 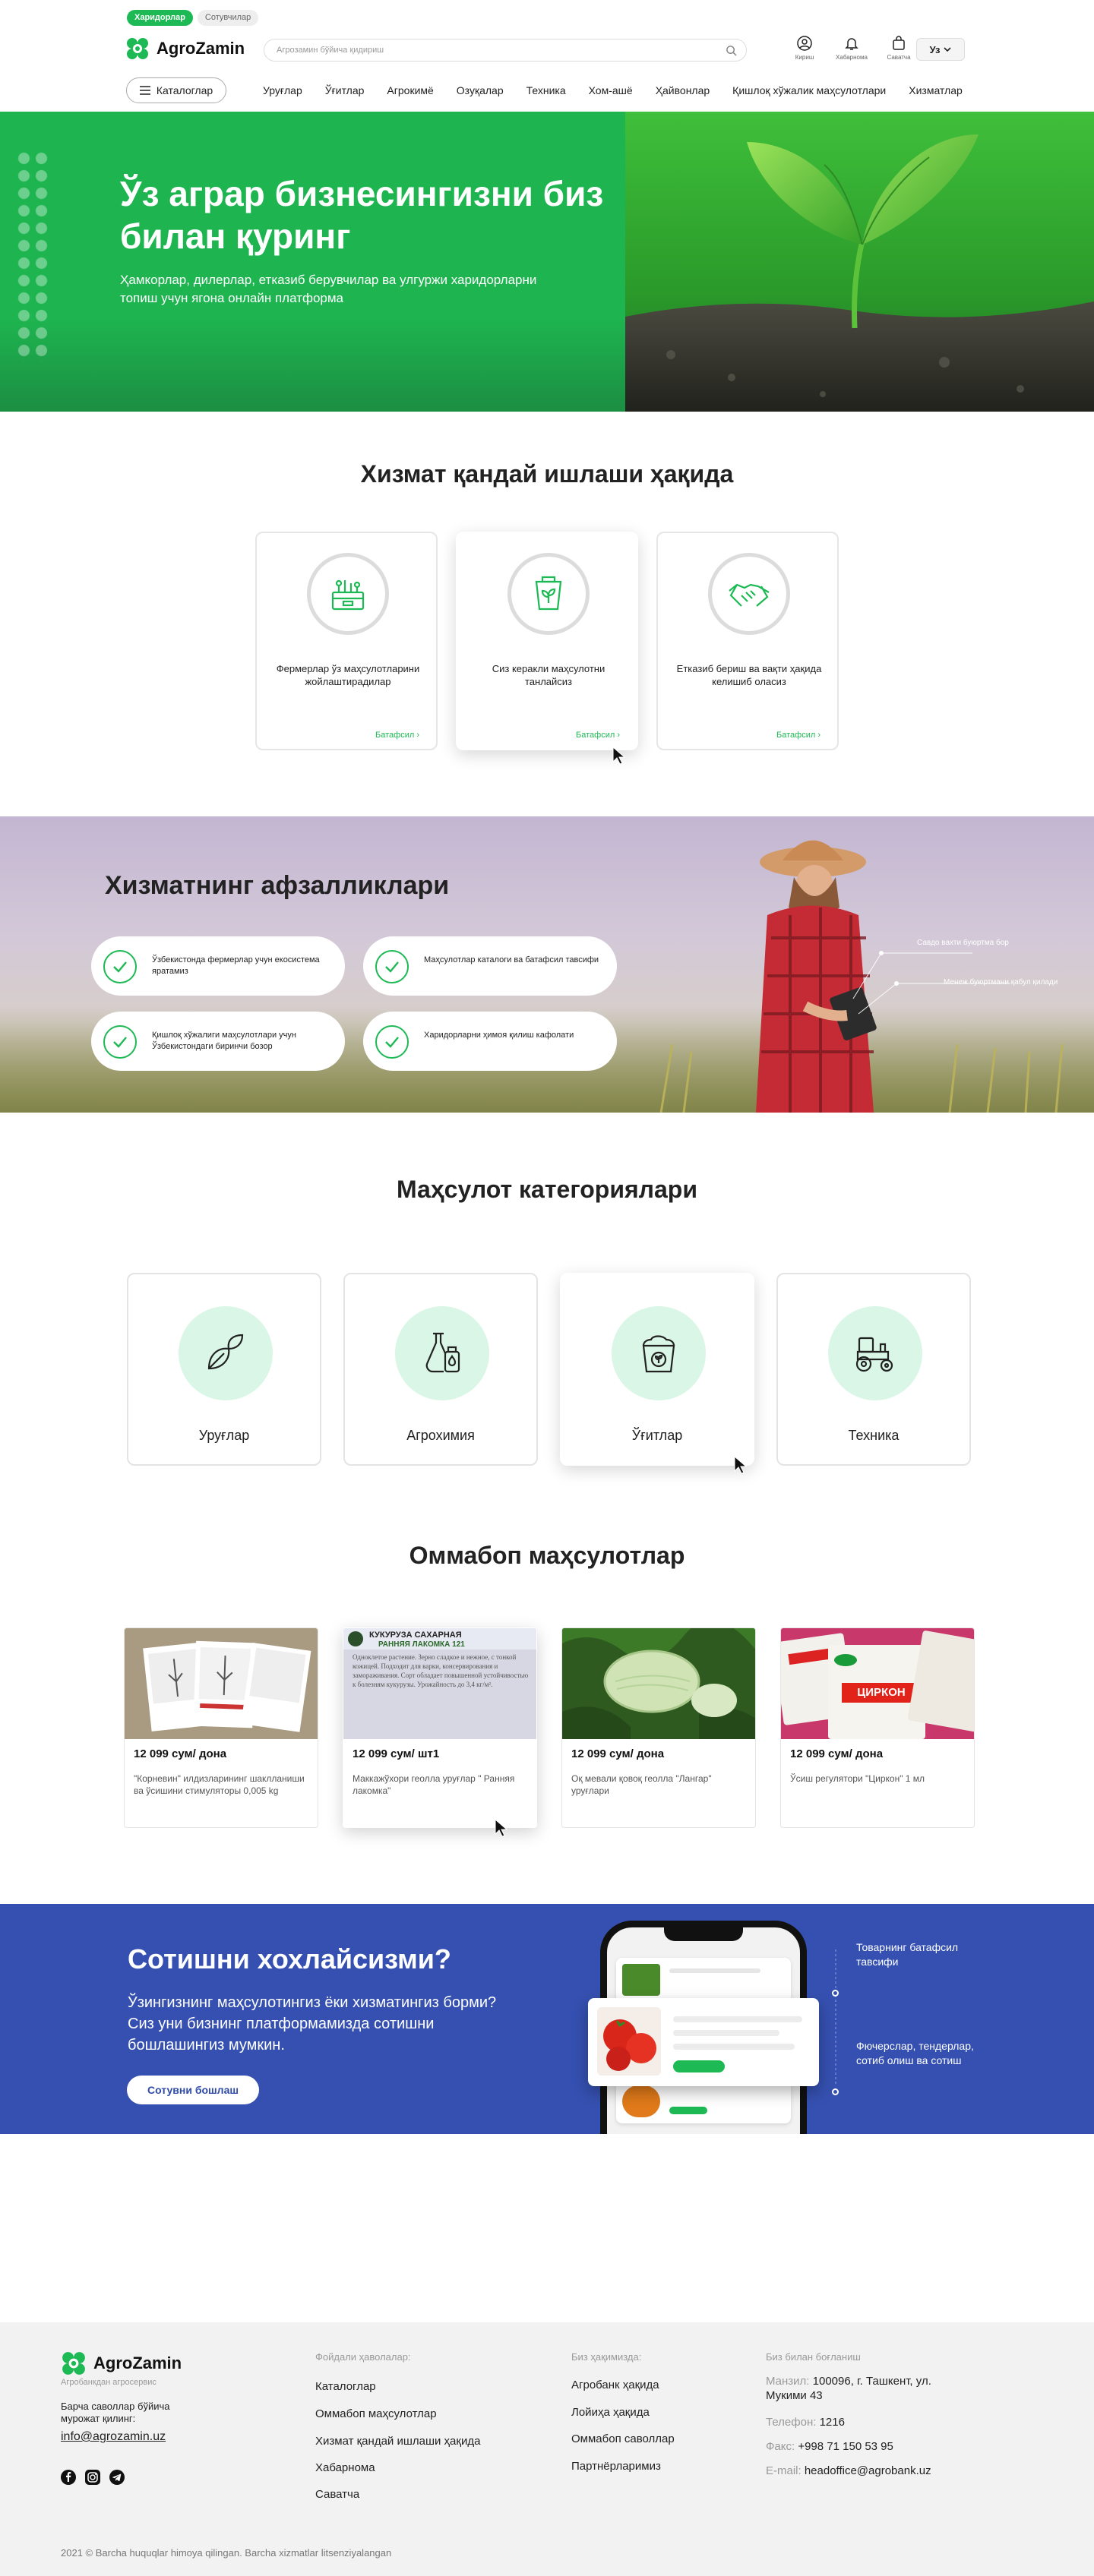 What do you see at coordinates (277, 885) in the screenshot?
I see `advantages-title: Хизматнинг афзалликлари` at bounding box center [277, 885].